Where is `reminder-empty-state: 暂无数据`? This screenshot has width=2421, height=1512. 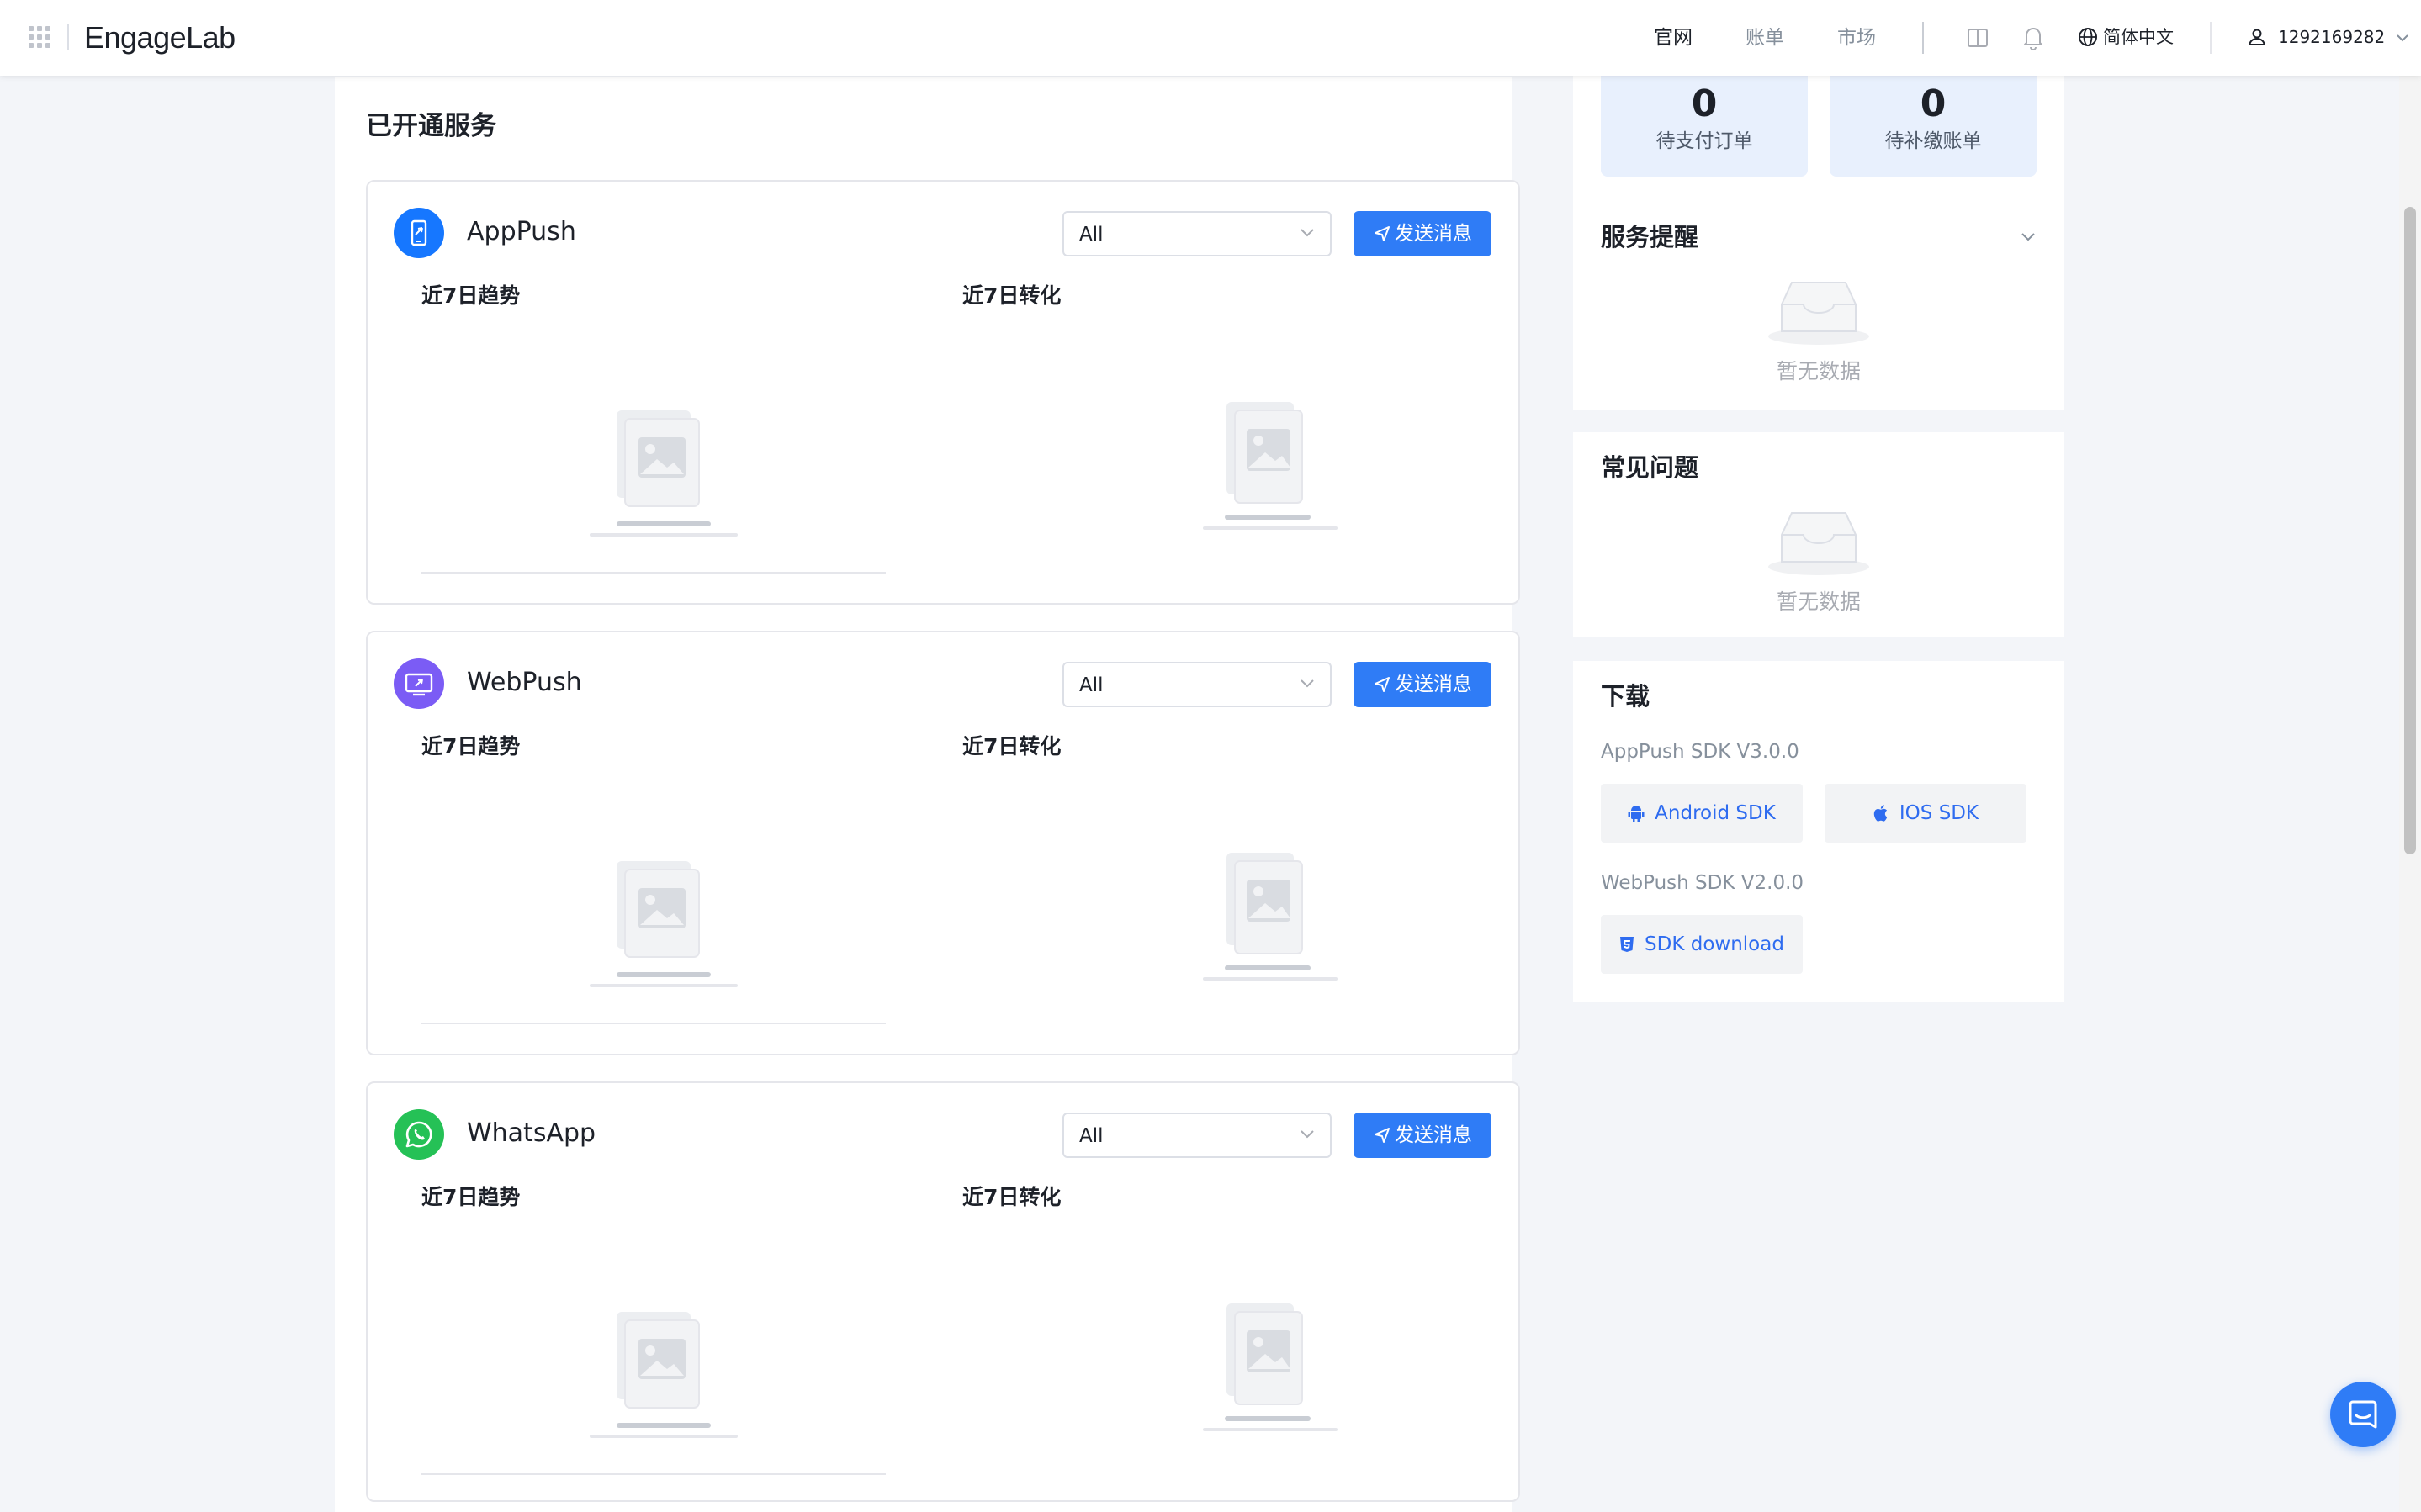
reminder-empty-state: 暂无数据 is located at coordinates (1819, 329).